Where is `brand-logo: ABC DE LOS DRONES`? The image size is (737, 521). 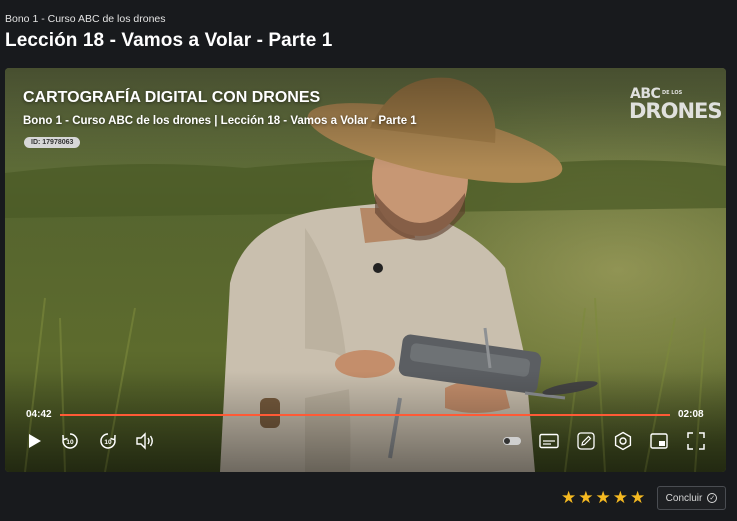
brand-logo: ABC DE LOS DRONES is located at coordinates (674, 105).